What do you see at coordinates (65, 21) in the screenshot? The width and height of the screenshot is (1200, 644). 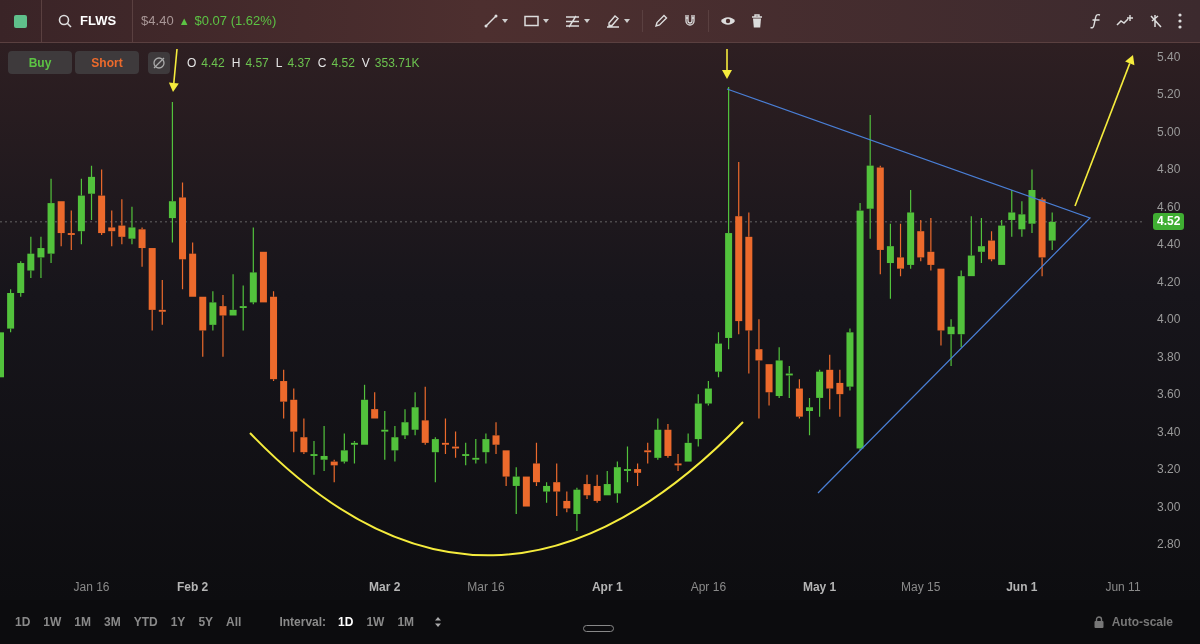 I see `search-icon` at bounding box center [65, 21].